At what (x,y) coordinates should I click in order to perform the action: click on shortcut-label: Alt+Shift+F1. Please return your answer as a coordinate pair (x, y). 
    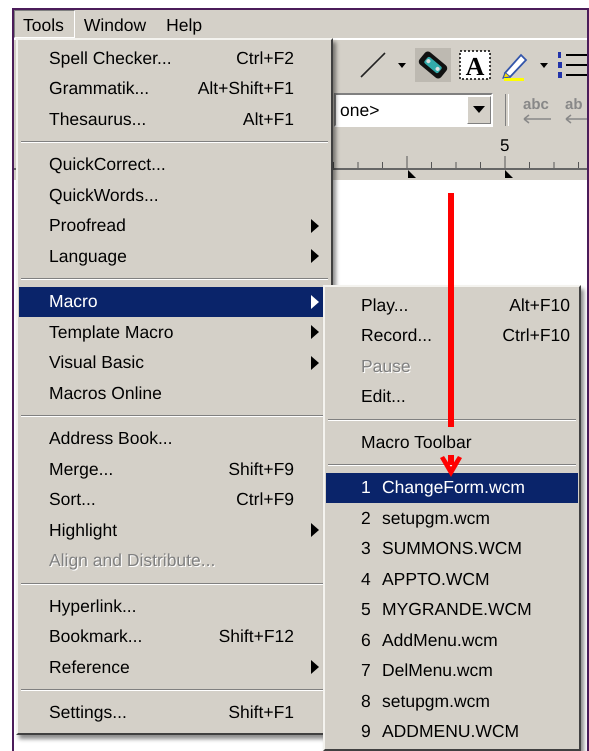
    Looking at the image, I should click on (246, 89).